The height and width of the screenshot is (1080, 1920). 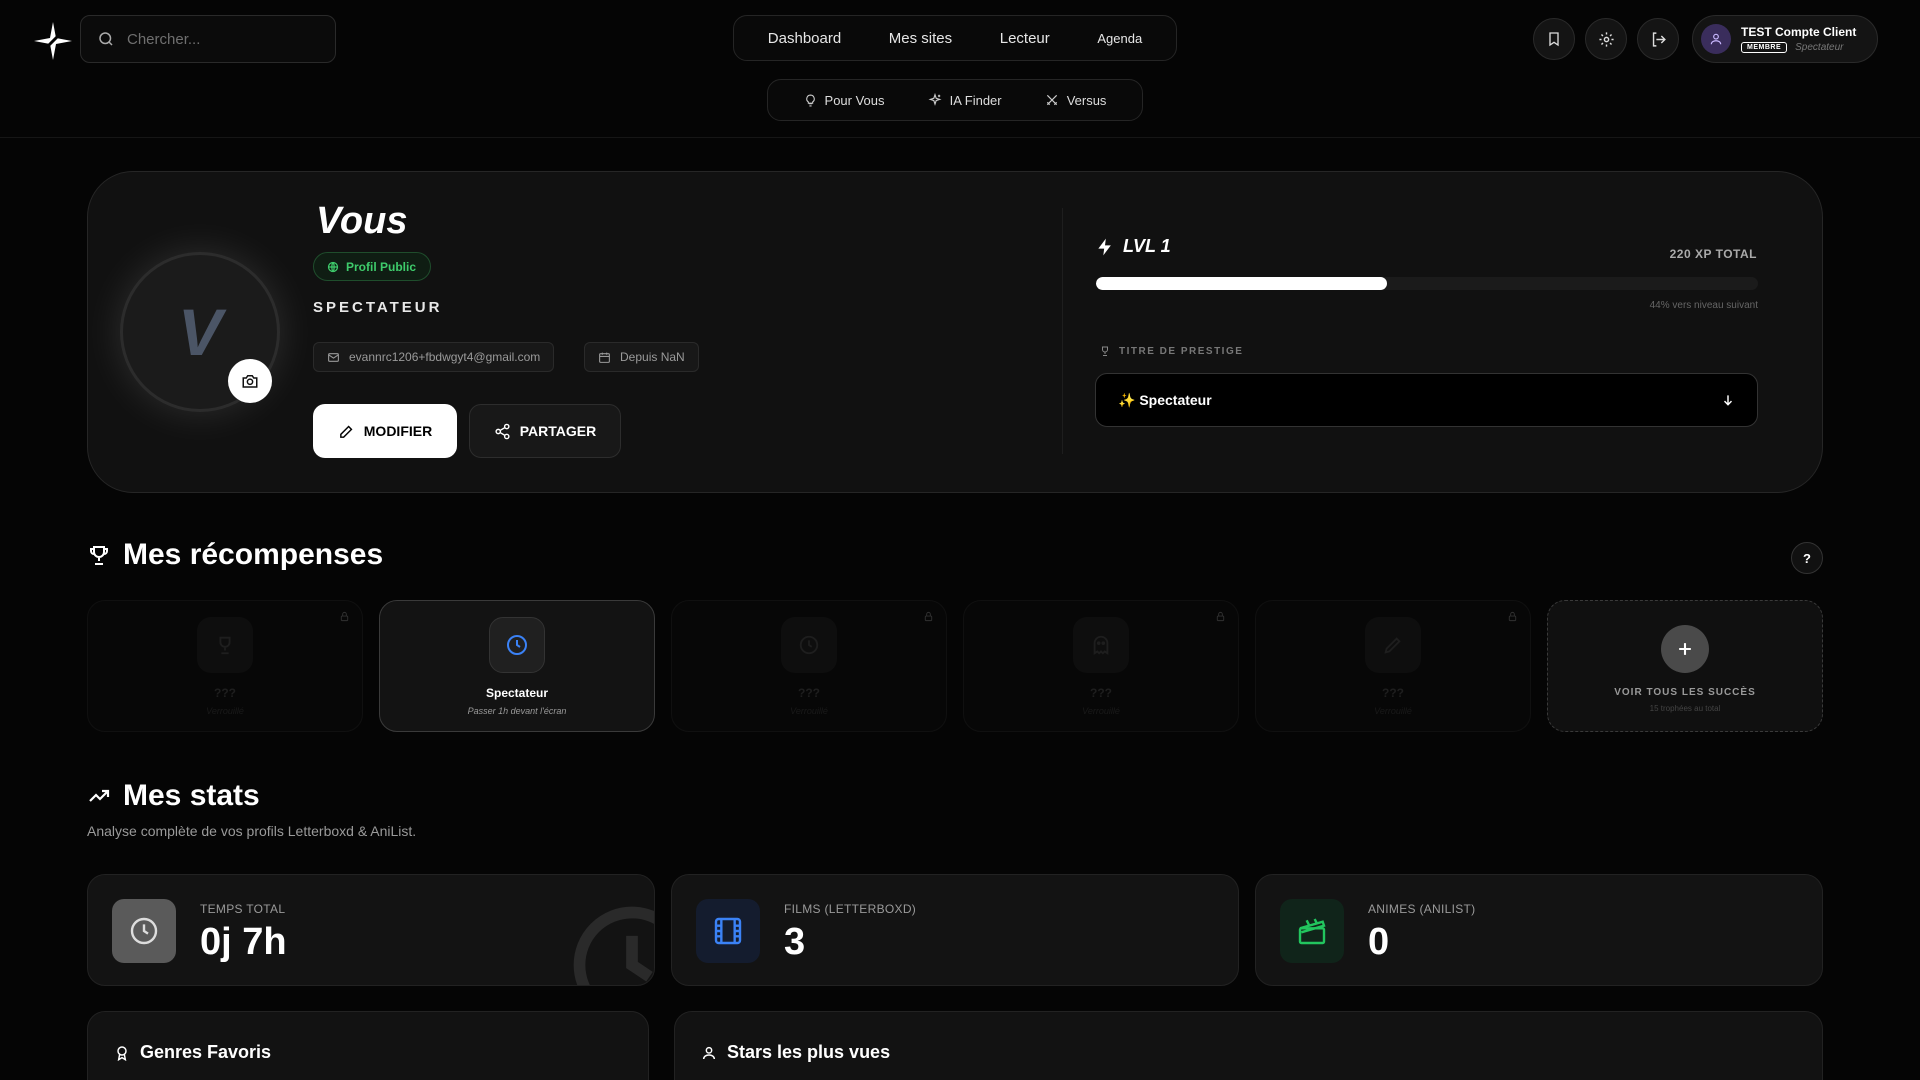 I want to click on rewards-help-button: ?, so click(x=1807, y=558).